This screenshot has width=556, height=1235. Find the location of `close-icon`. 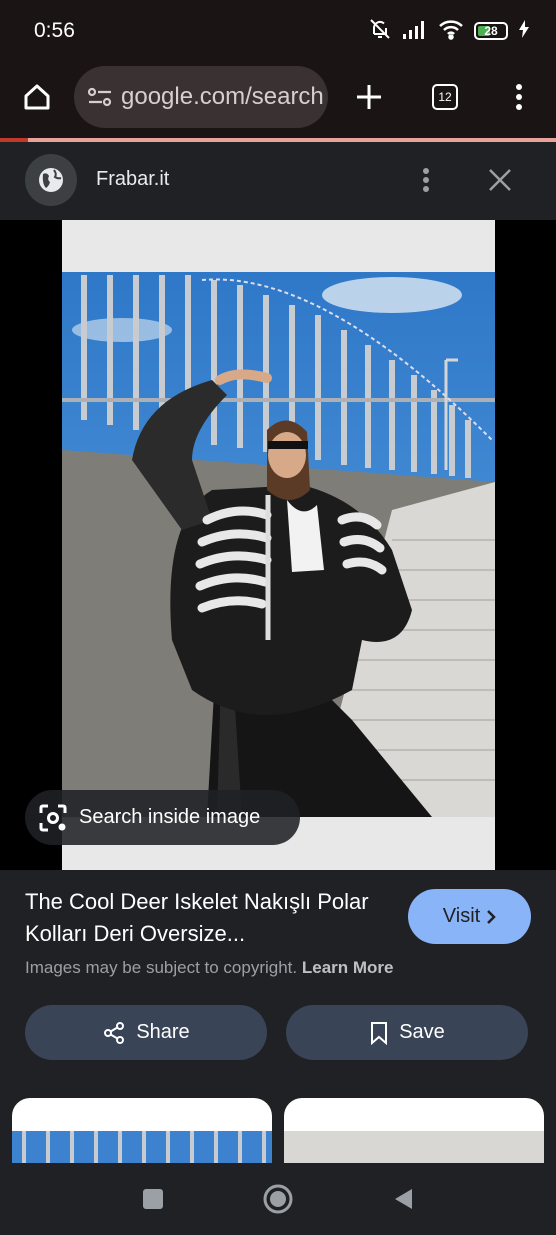

close-icon is located at coordinates (500, 180).